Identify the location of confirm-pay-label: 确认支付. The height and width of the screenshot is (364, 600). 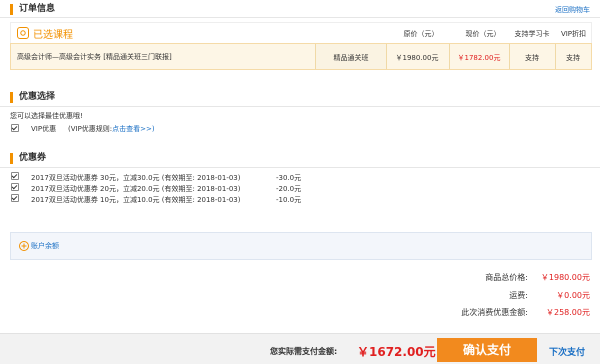
(486, 350).